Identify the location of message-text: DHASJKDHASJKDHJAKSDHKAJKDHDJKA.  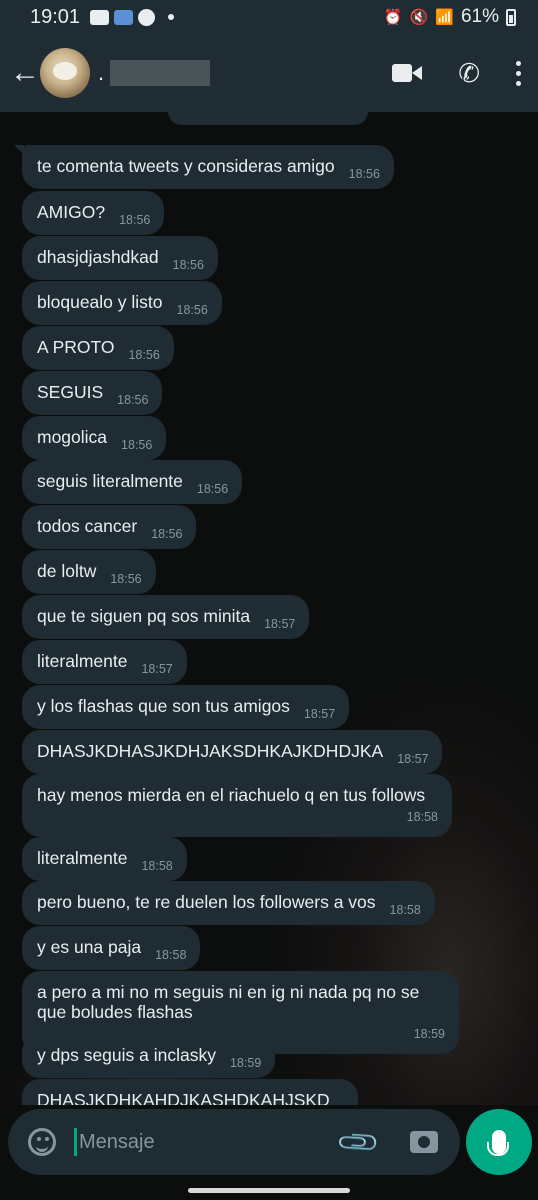
(210, 751).